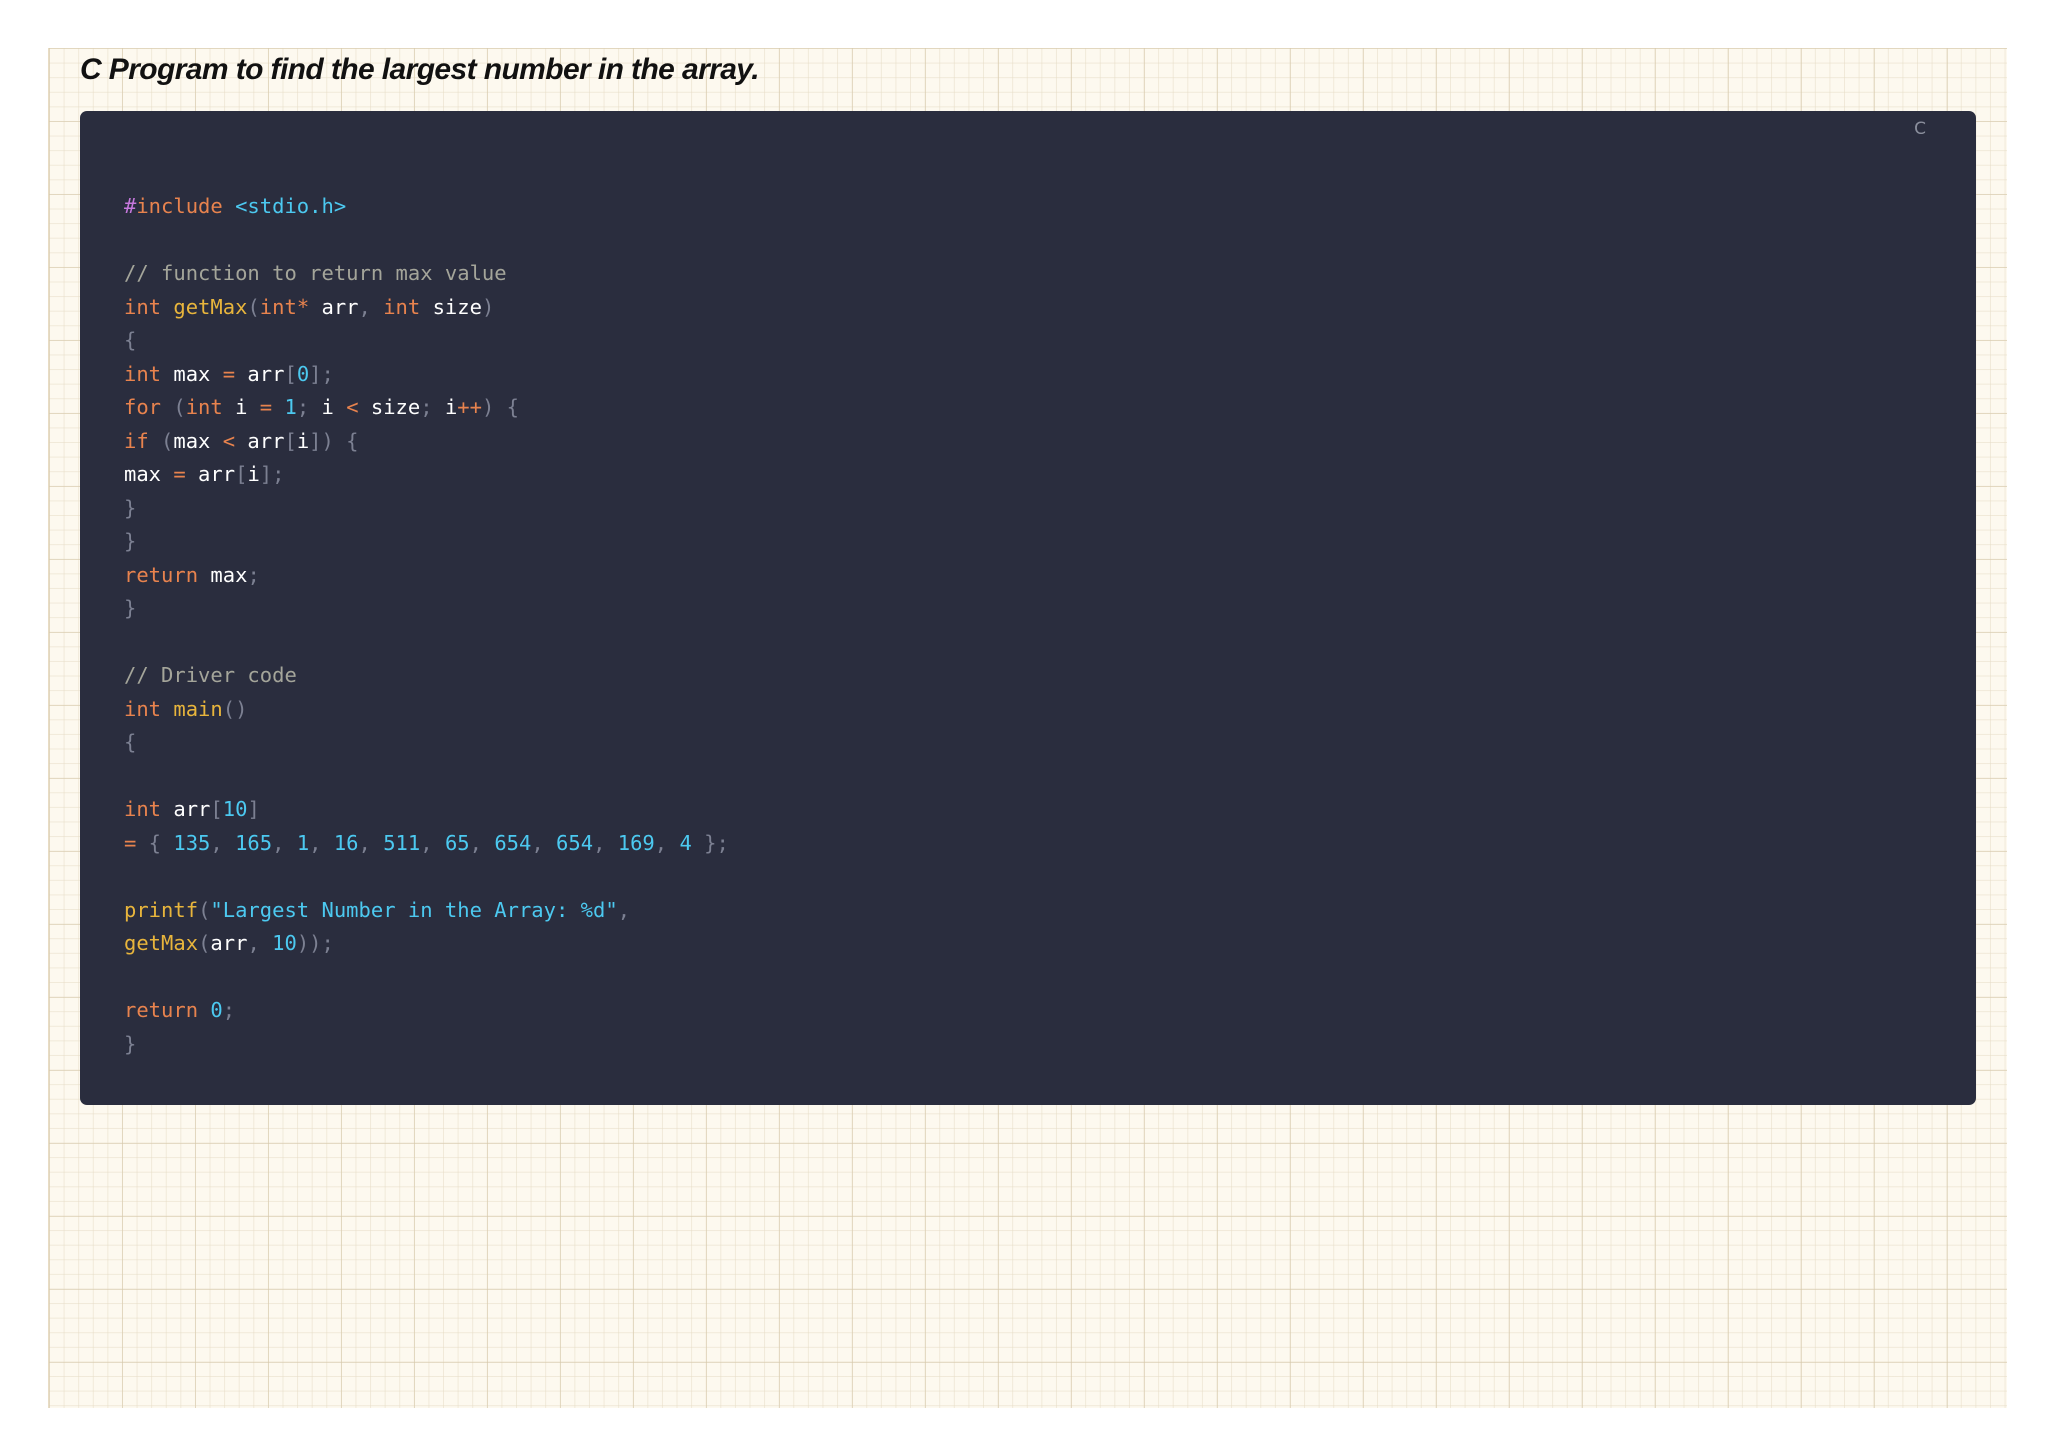 The width and height of the screenshot is (2048, 1448). What do you see at coordinates (426, 207) in the screenshot?
I see `code-line: #include <stdio.h>` at bounding box center [426, 207].